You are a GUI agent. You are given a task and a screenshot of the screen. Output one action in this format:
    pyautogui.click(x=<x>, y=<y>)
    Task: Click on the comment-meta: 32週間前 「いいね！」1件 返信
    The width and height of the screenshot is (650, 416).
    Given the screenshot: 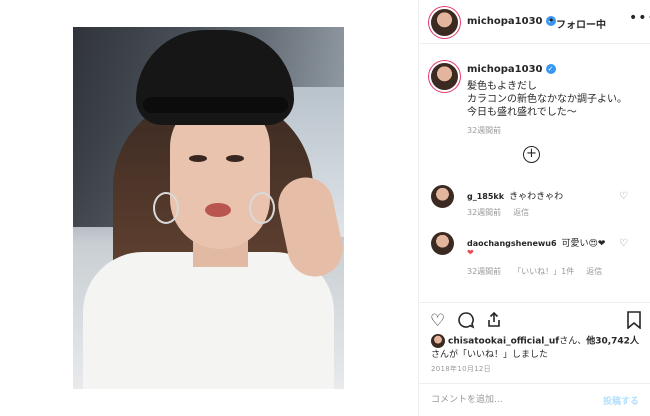 What is the action you would take?
    pyautogui.click(x=540, y=271)
    